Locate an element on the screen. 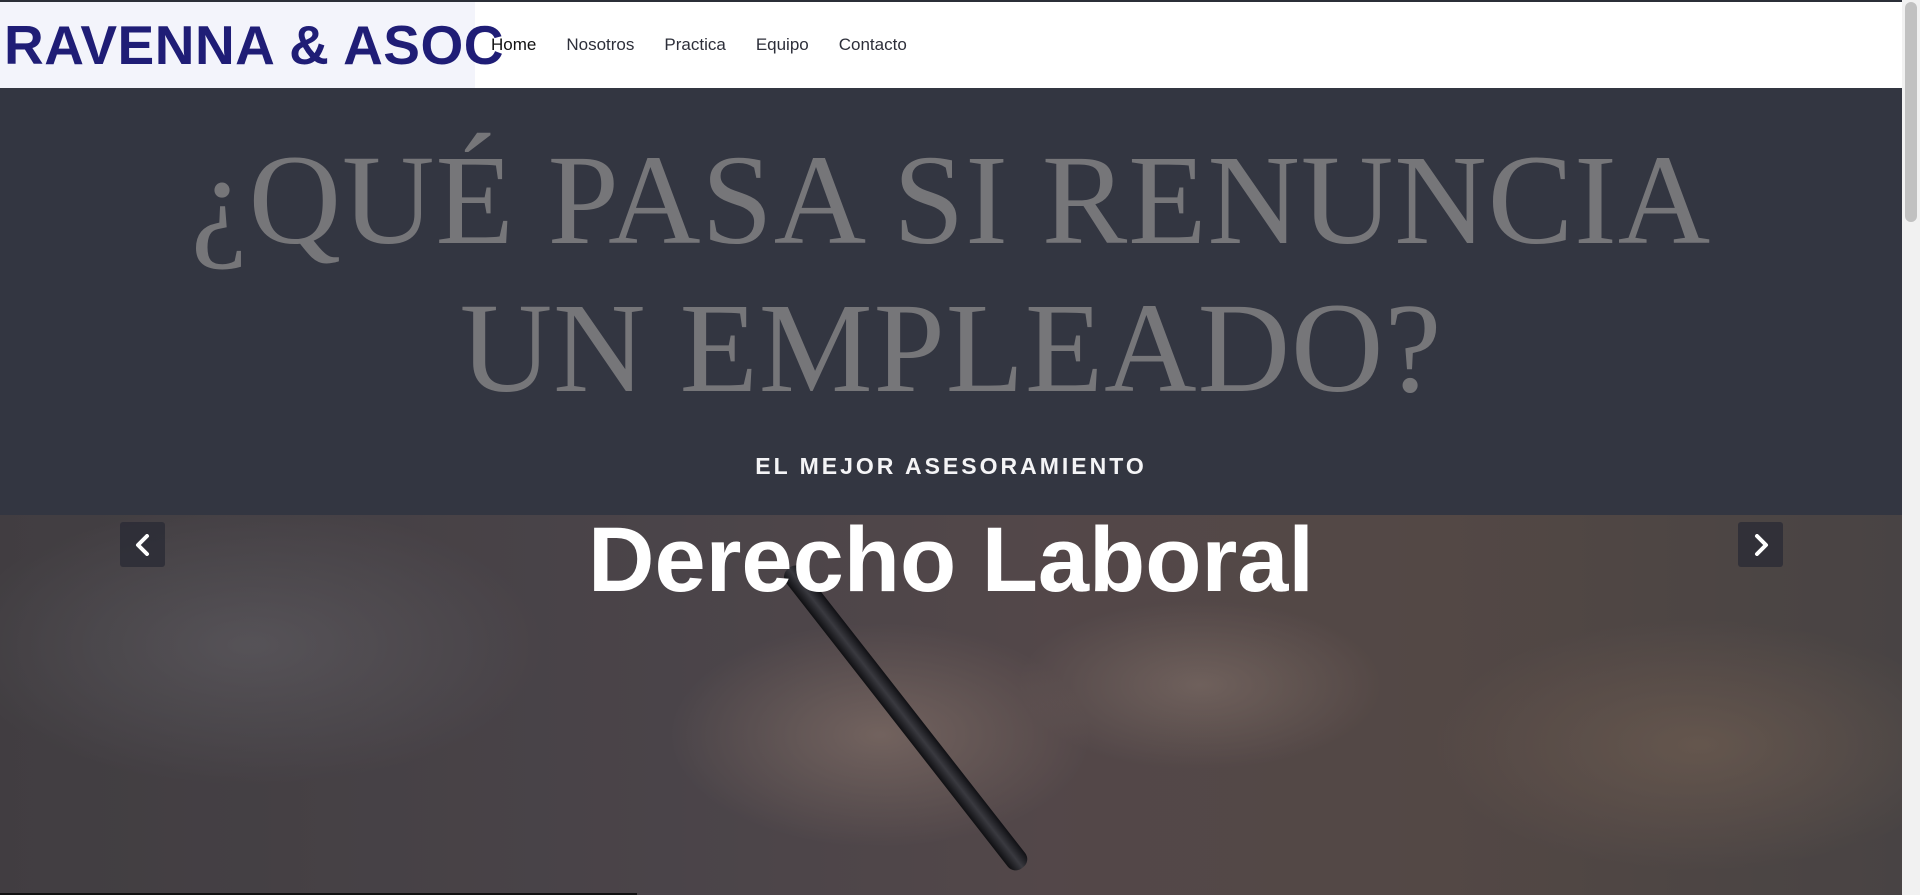 The image size is (1920, 895). hero-image-text-line1: ¿QUÉ PASA SI RENUNCIA is located at coordinates (951, 200).